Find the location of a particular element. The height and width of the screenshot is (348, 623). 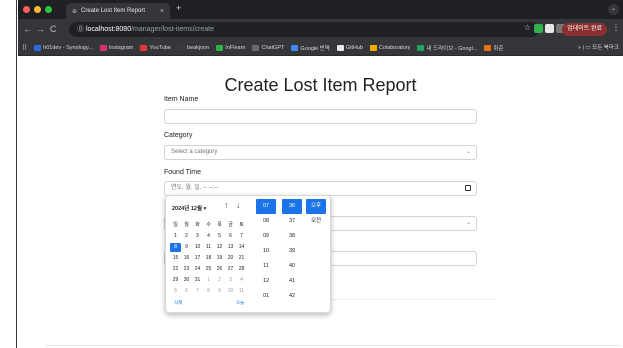

hour-option: 10 is located at coordinates (266, 251).